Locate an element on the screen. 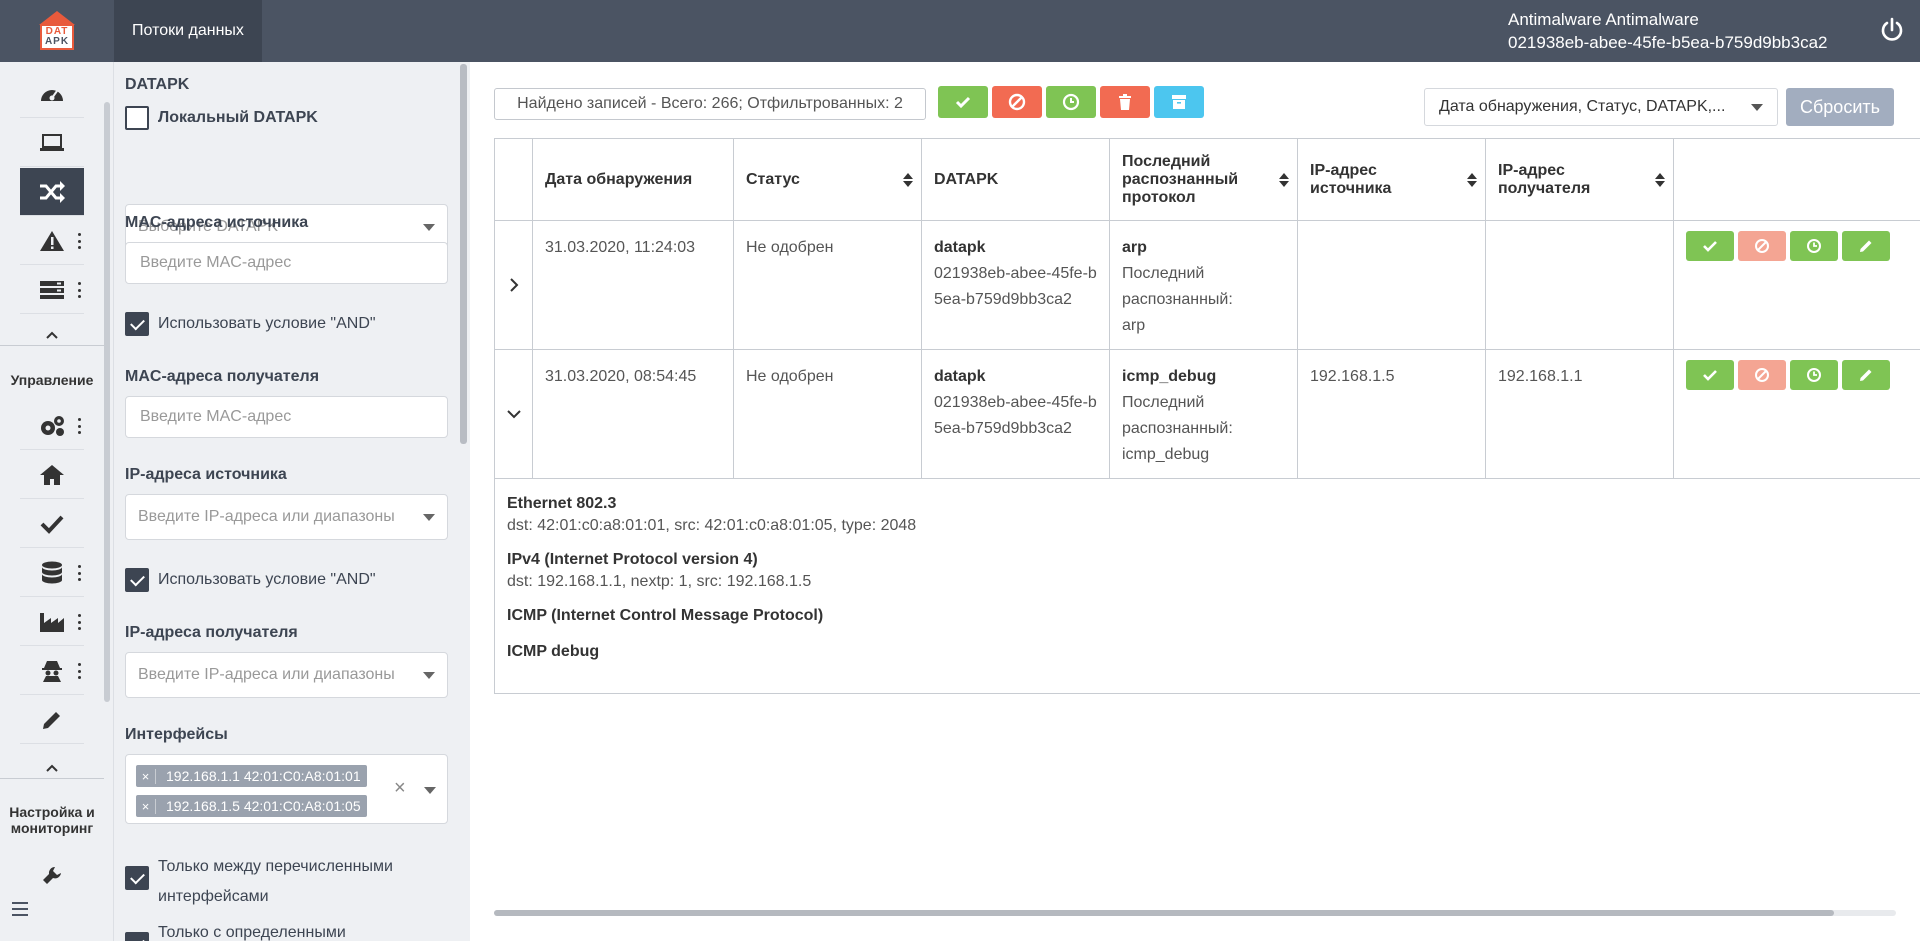 The width and height of the screenshot is (1920, 941). src-mac-and-checkbox: Использовать условие "AND" is located at coordinates (250, 324).